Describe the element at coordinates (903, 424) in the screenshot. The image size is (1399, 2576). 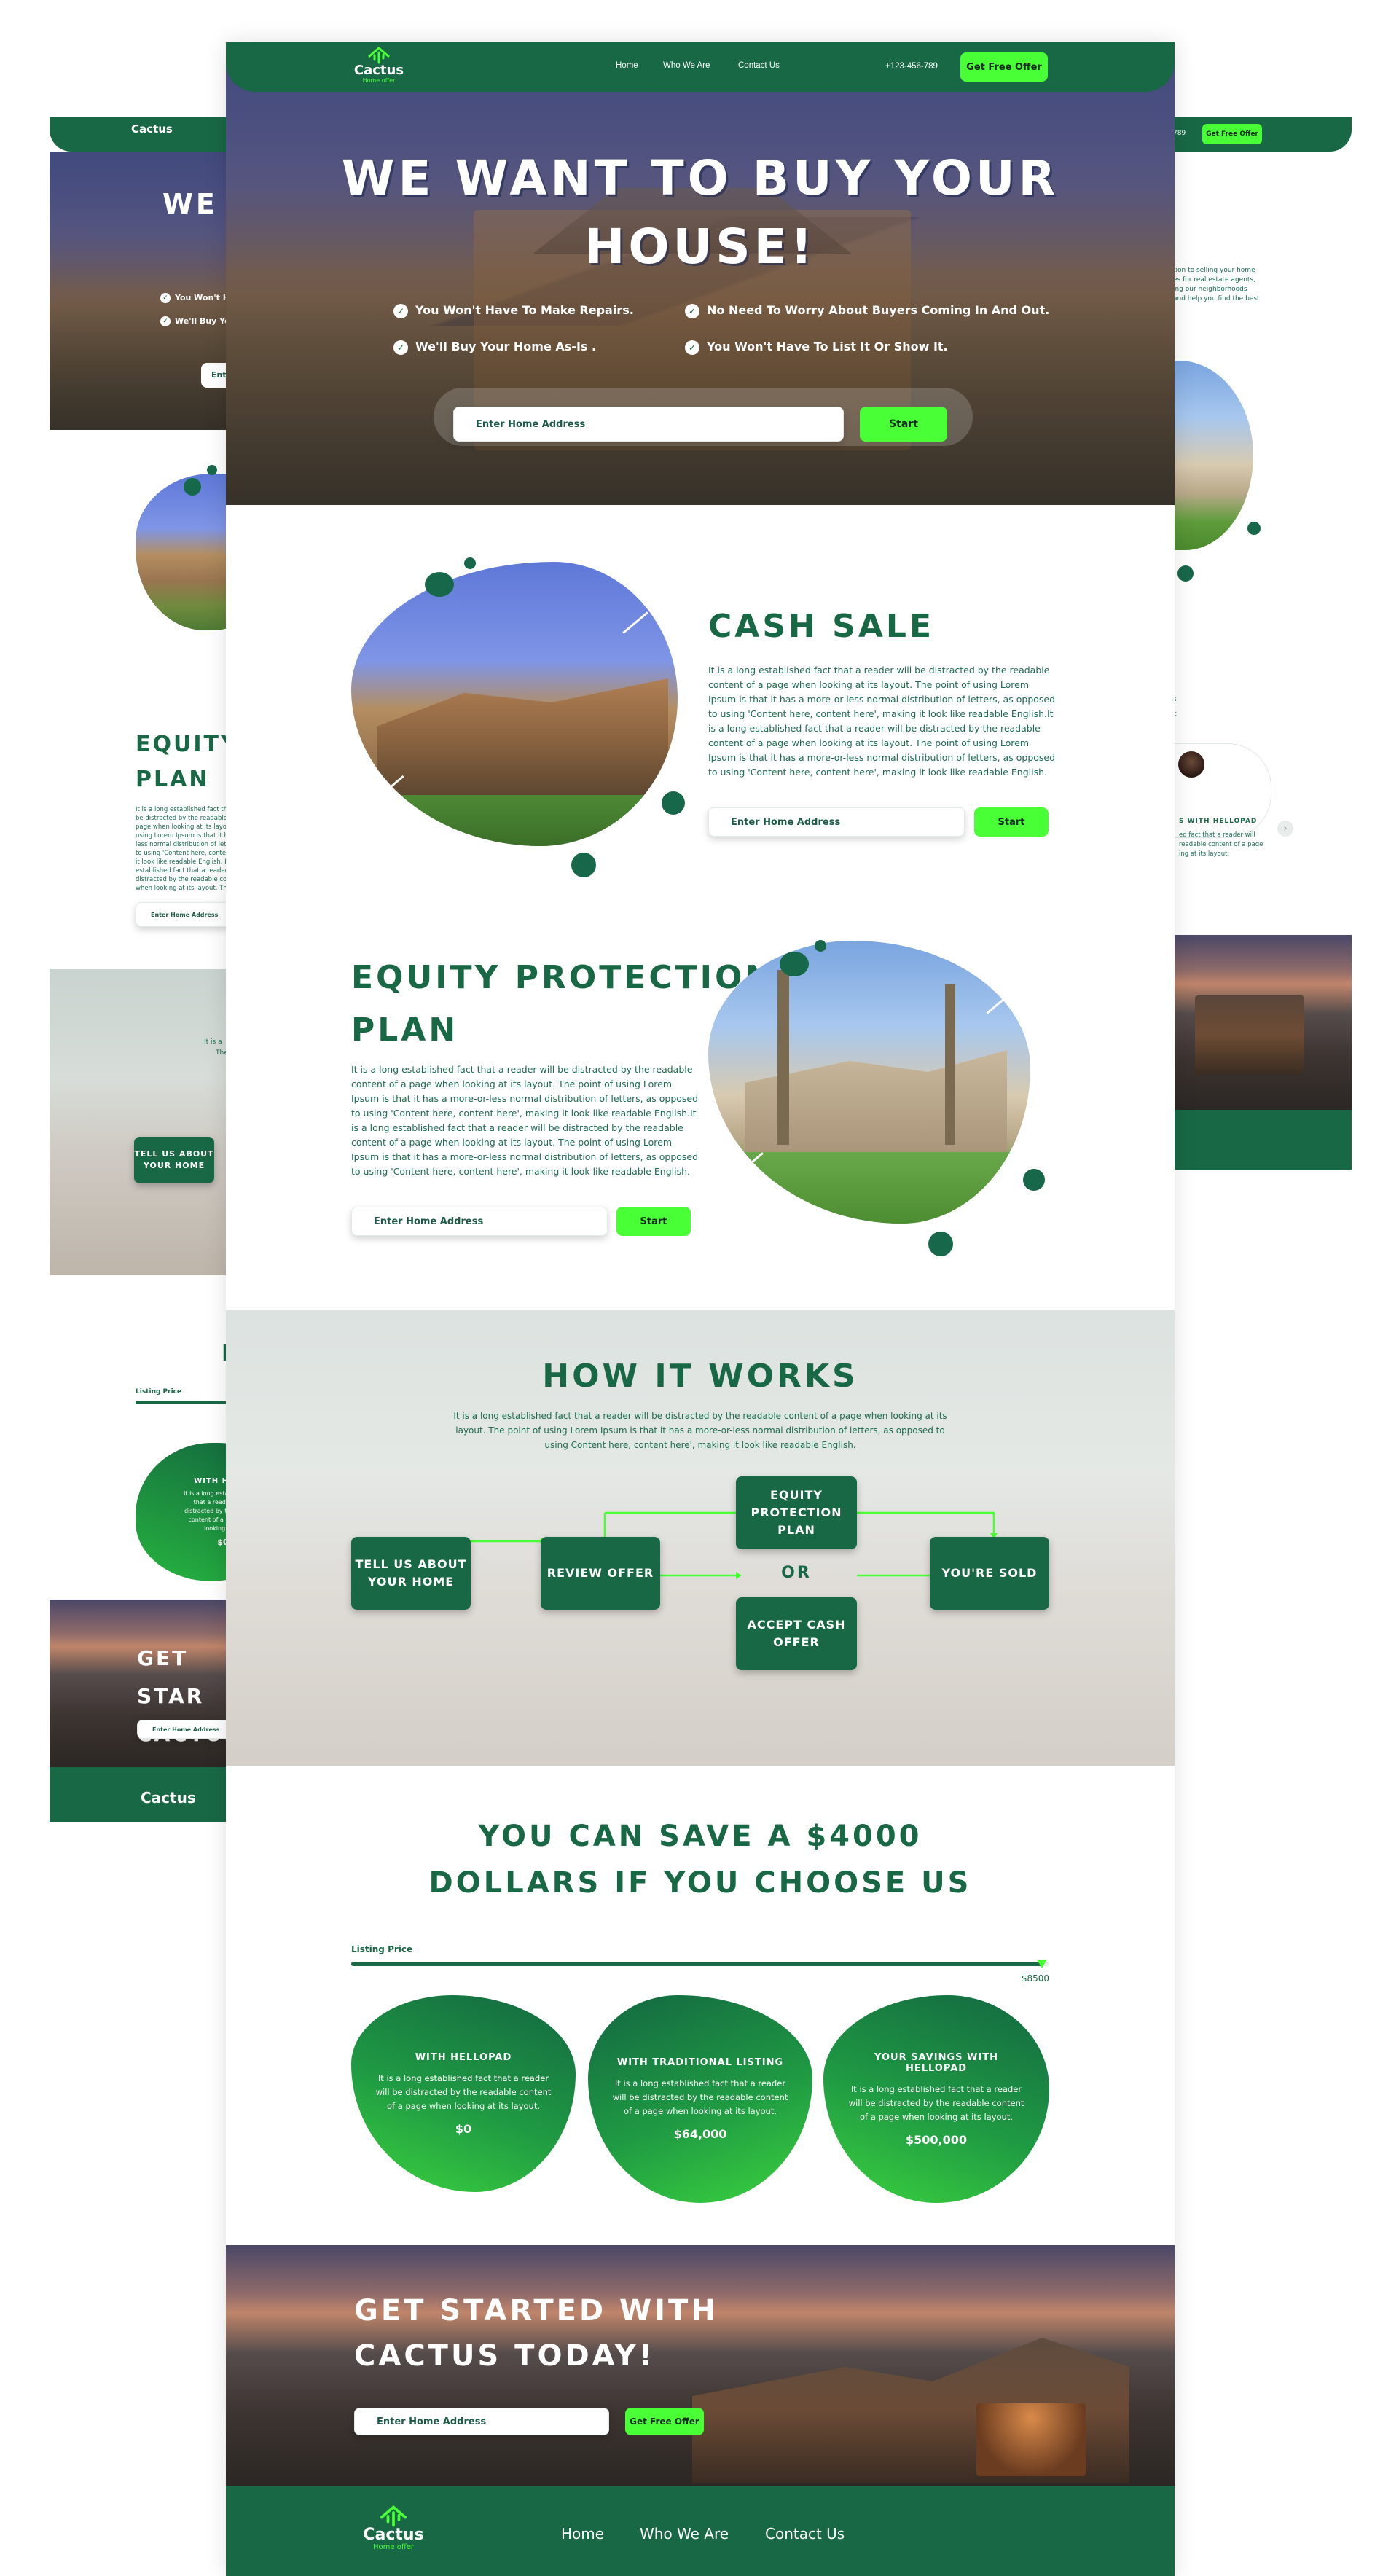
I see `hero-start-button: Start` at that location.